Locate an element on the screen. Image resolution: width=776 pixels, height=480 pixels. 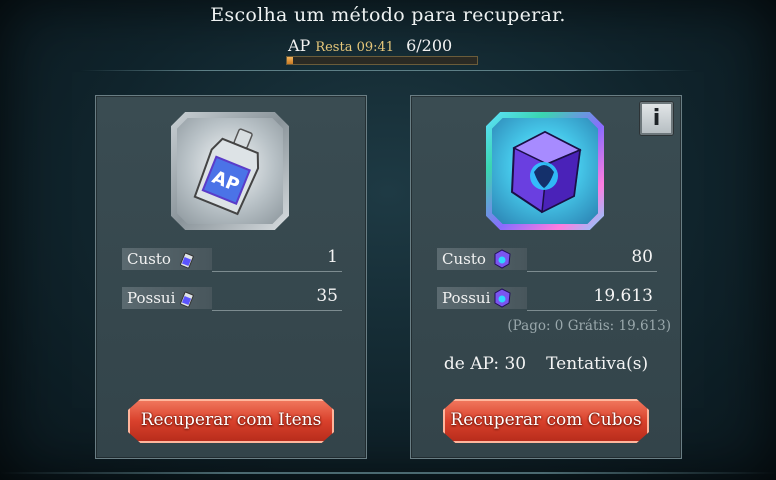
ap-gain-ticker: de AP: 30 Tentativa(s) is located at coordinates (546, 364).